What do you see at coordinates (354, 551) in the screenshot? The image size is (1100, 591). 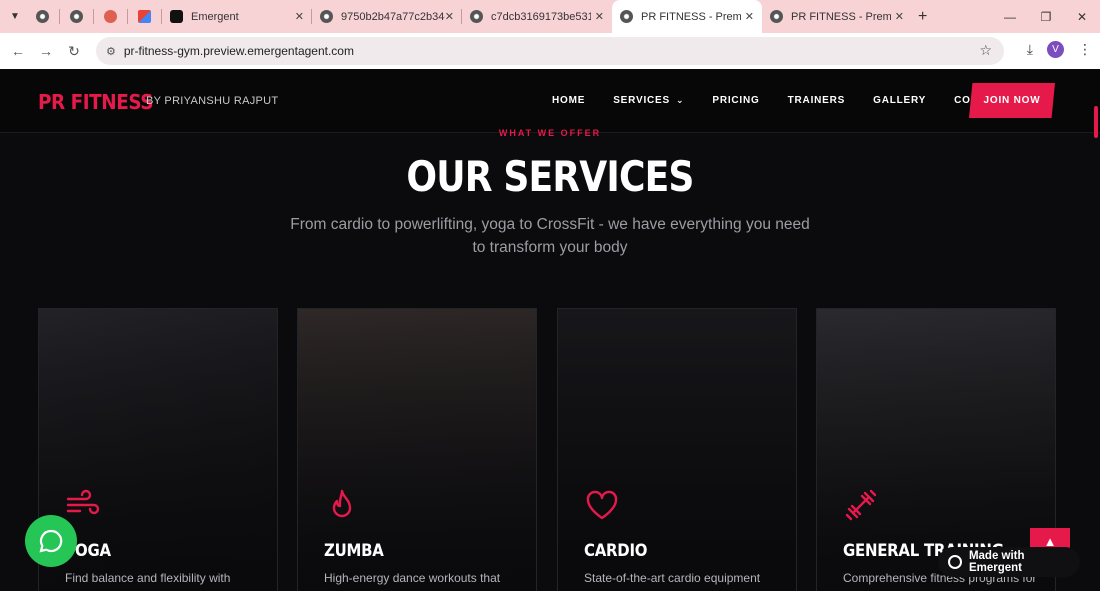 I see `service-title: ZUMBA` at bounding box center [354, 551].